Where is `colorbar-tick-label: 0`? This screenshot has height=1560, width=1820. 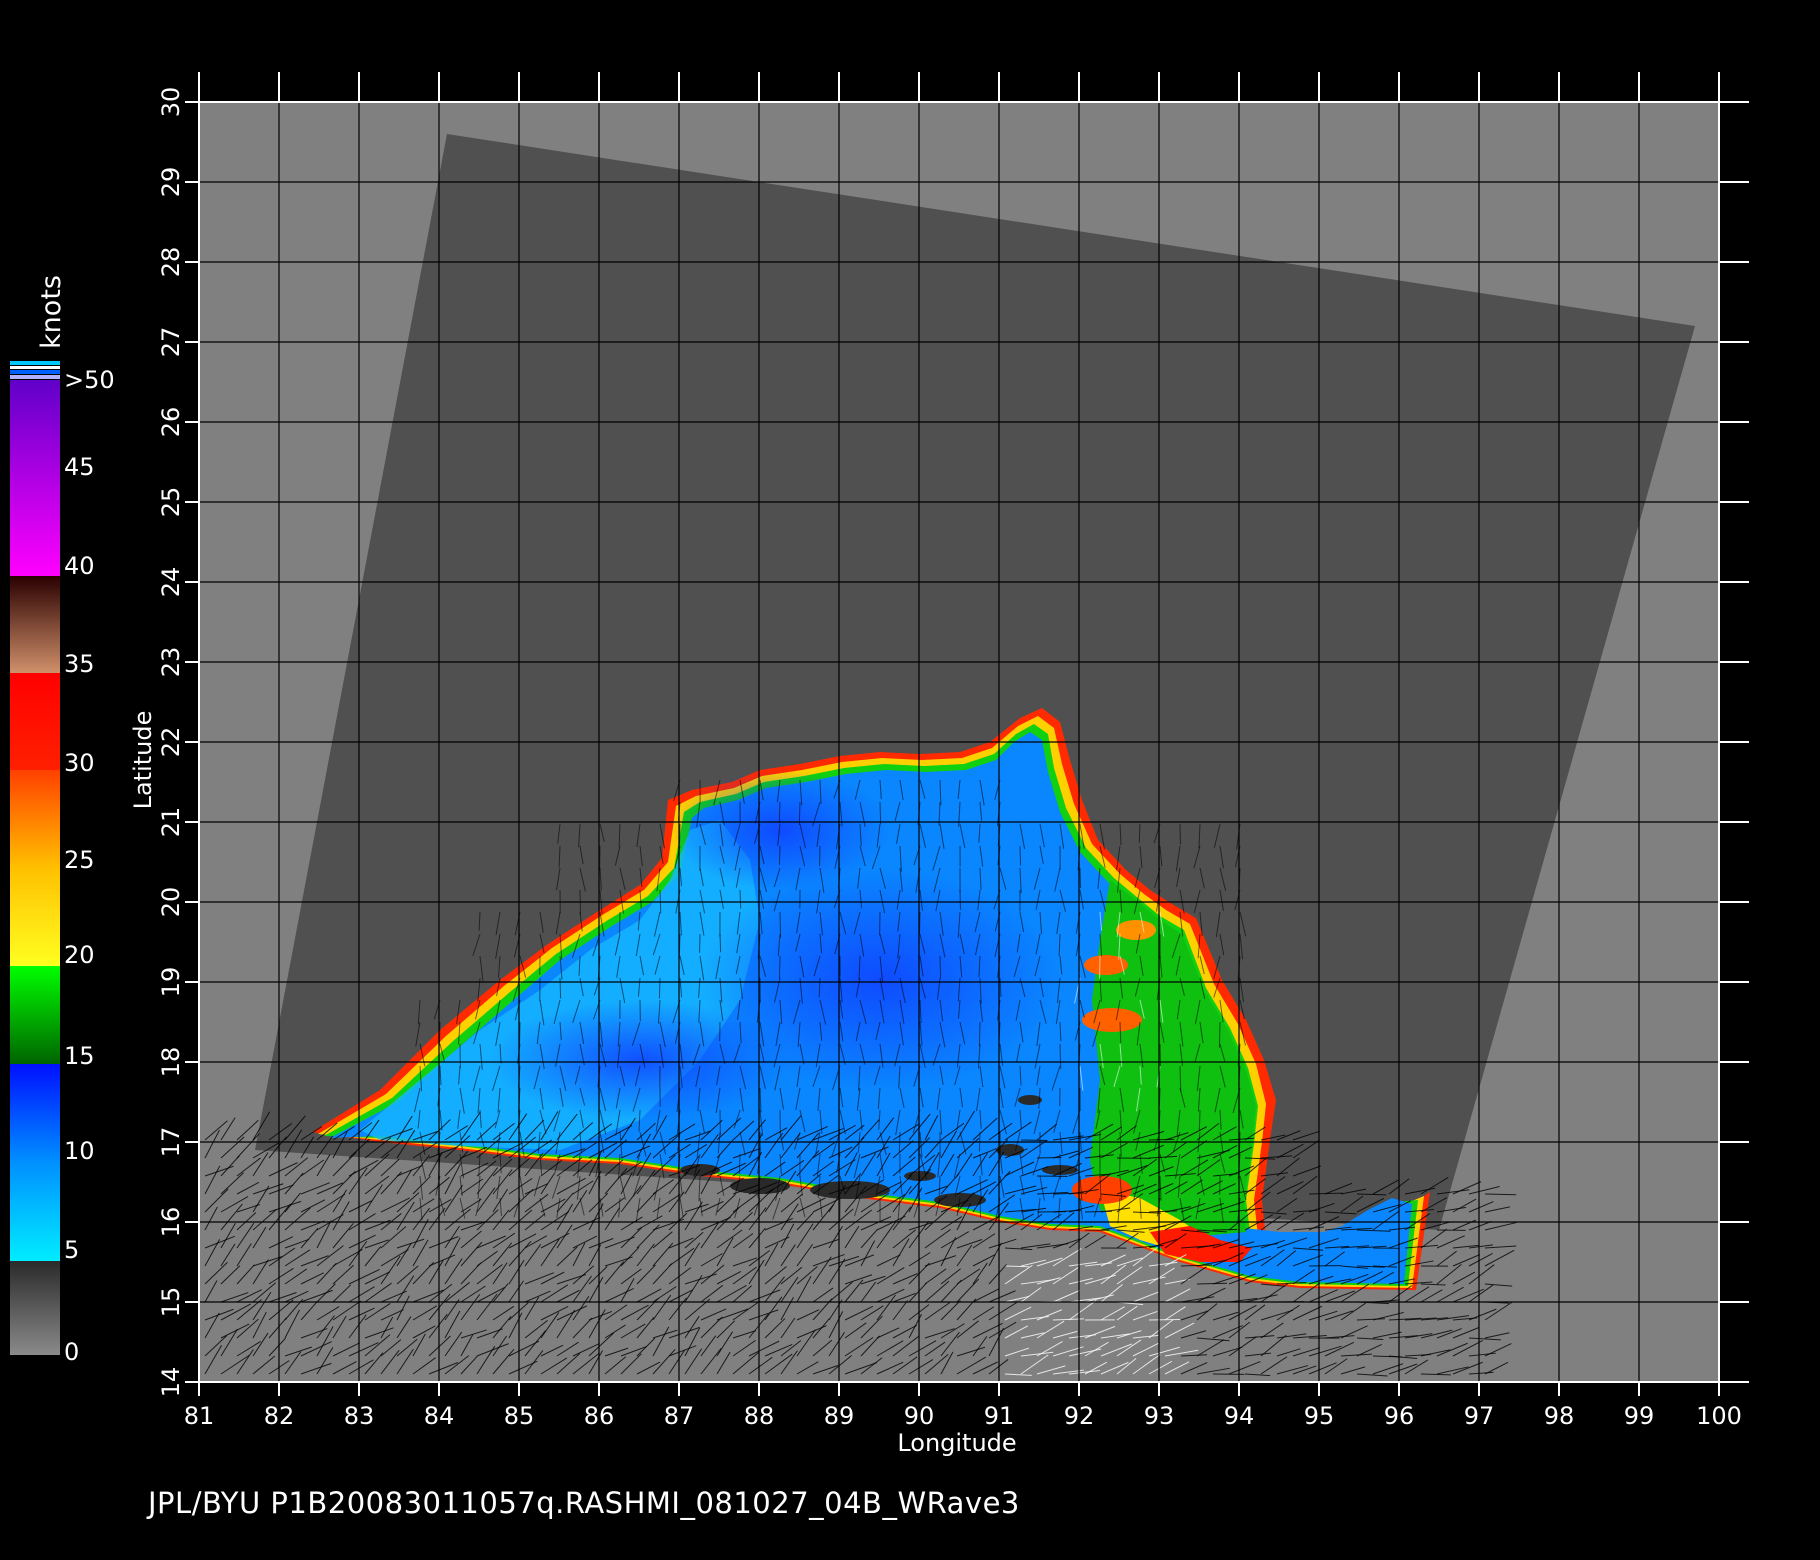 colorbar-tick-label: 0 is located at coordinates (71, 1352).